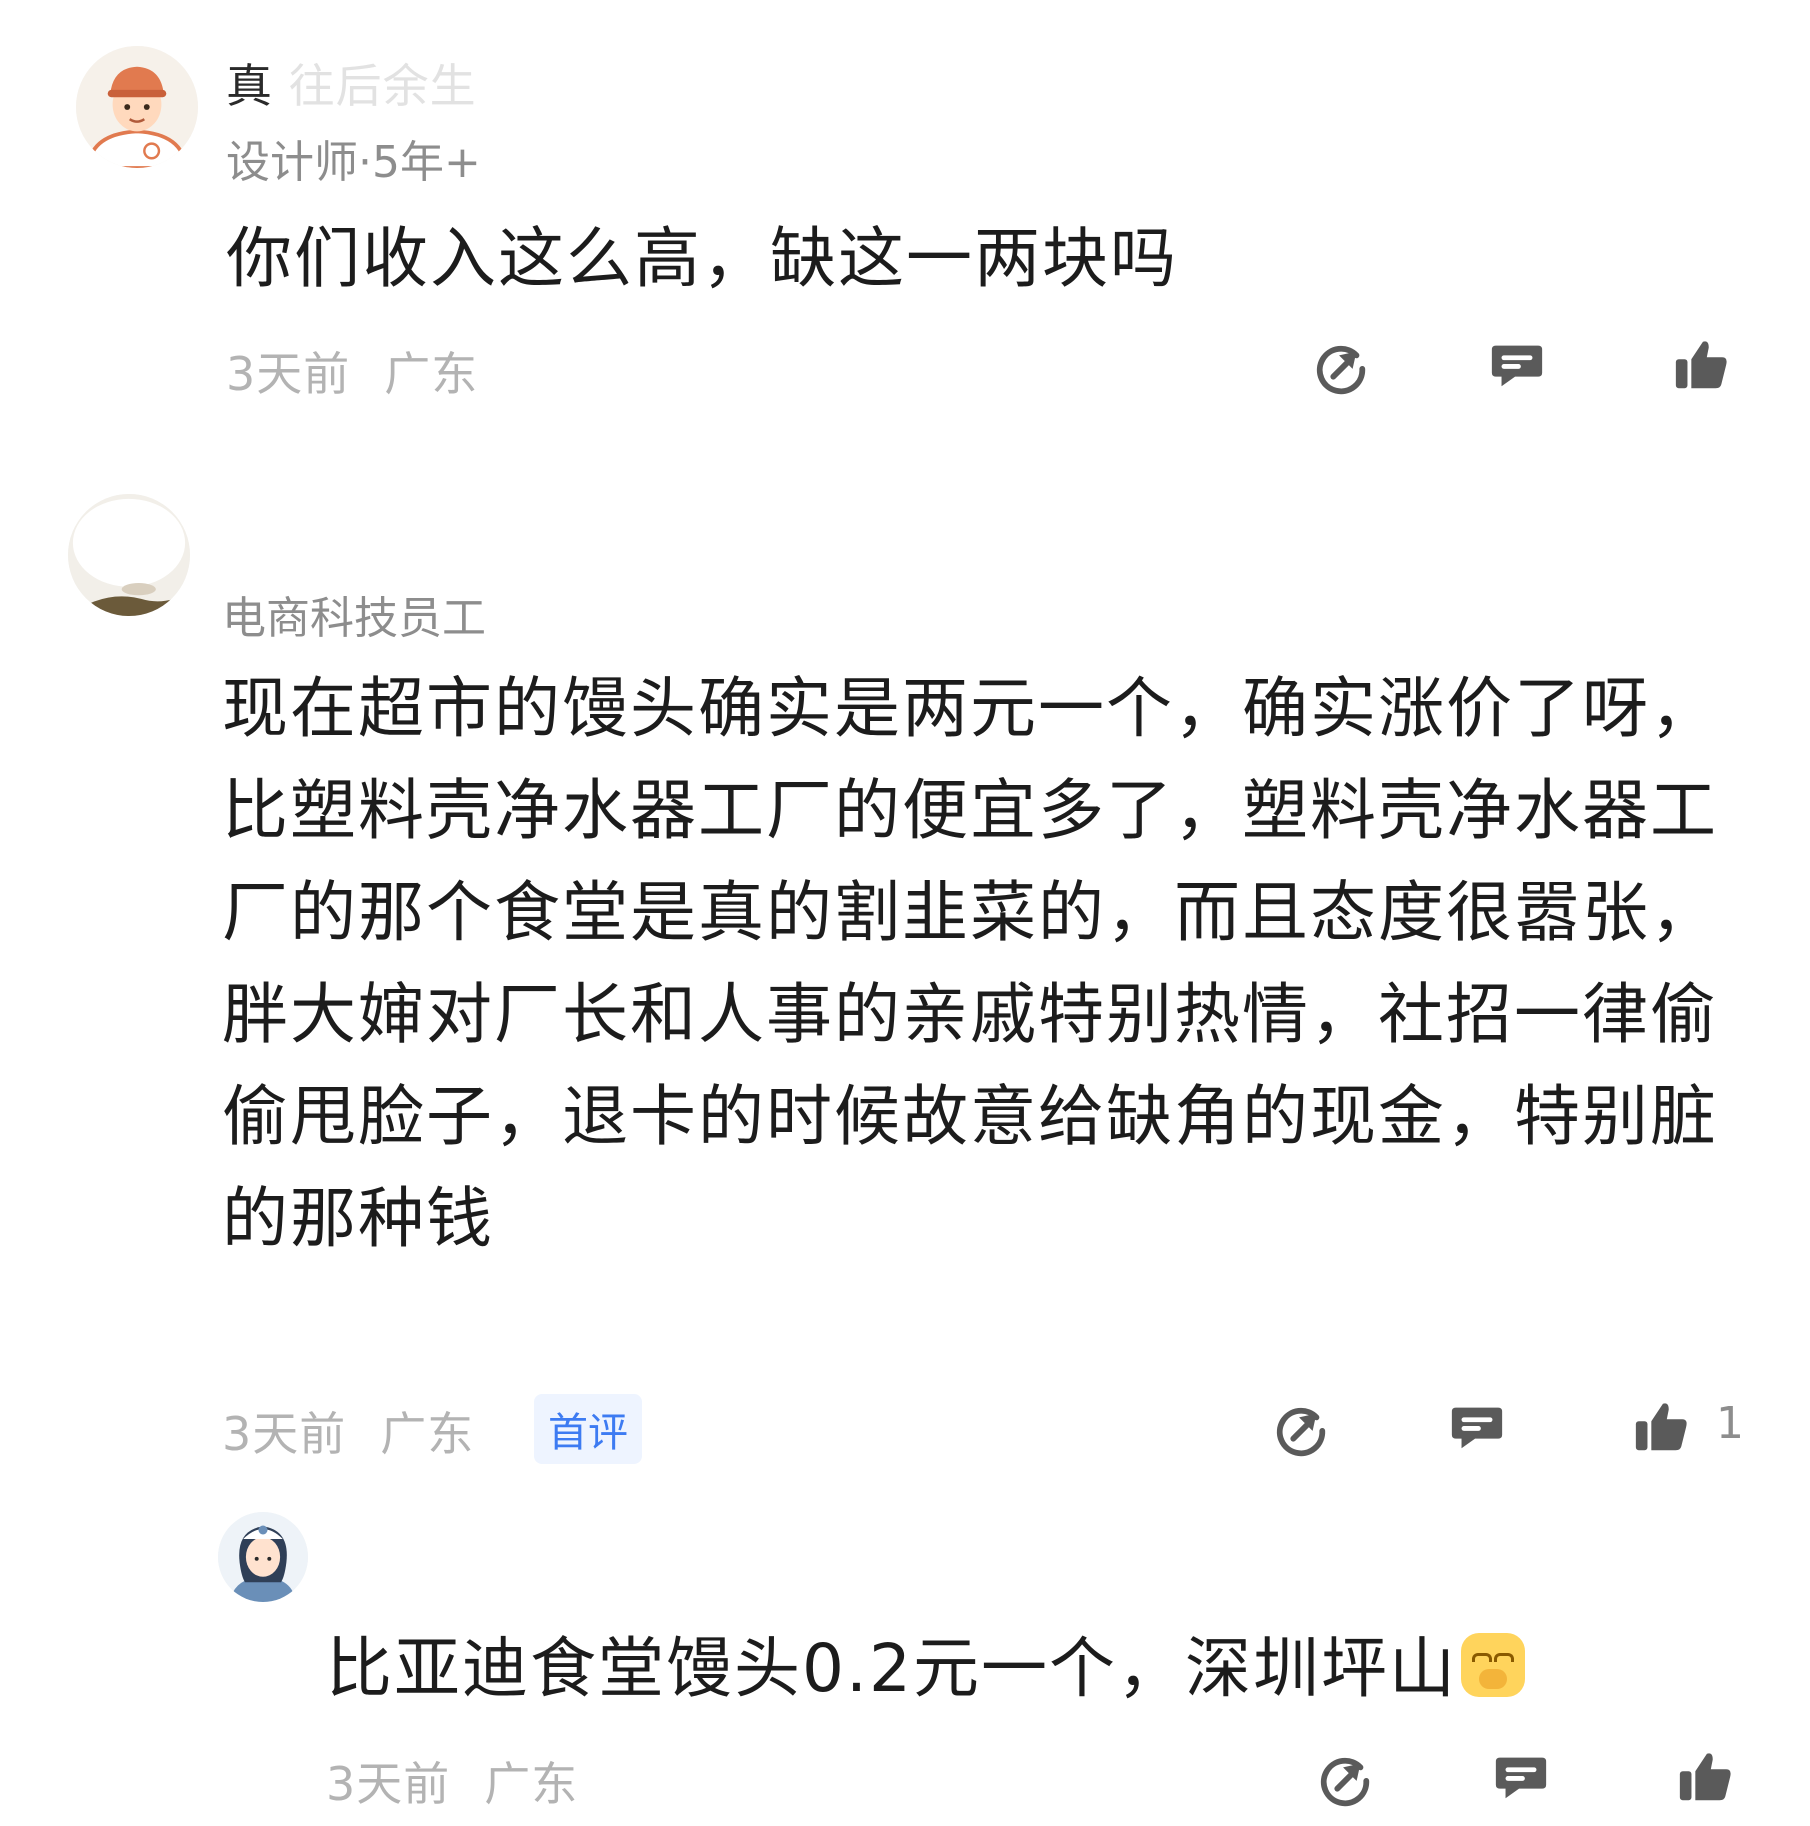 The width and height of the screenshot is (1810, 1826). I want to click on comment-text-content: 比亚迪食堂馒头0.2元一个，深圳坪山, so click(891, 1668).